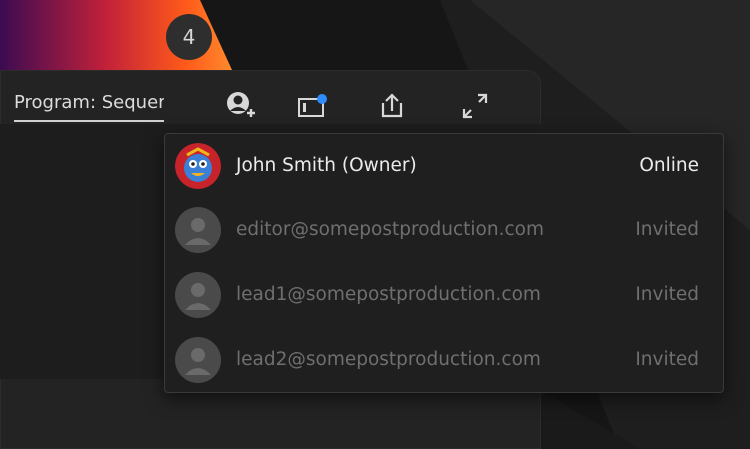  I want to click on collaborator-row: lead1@somepostproduction.com Invited, so click(444, 295).